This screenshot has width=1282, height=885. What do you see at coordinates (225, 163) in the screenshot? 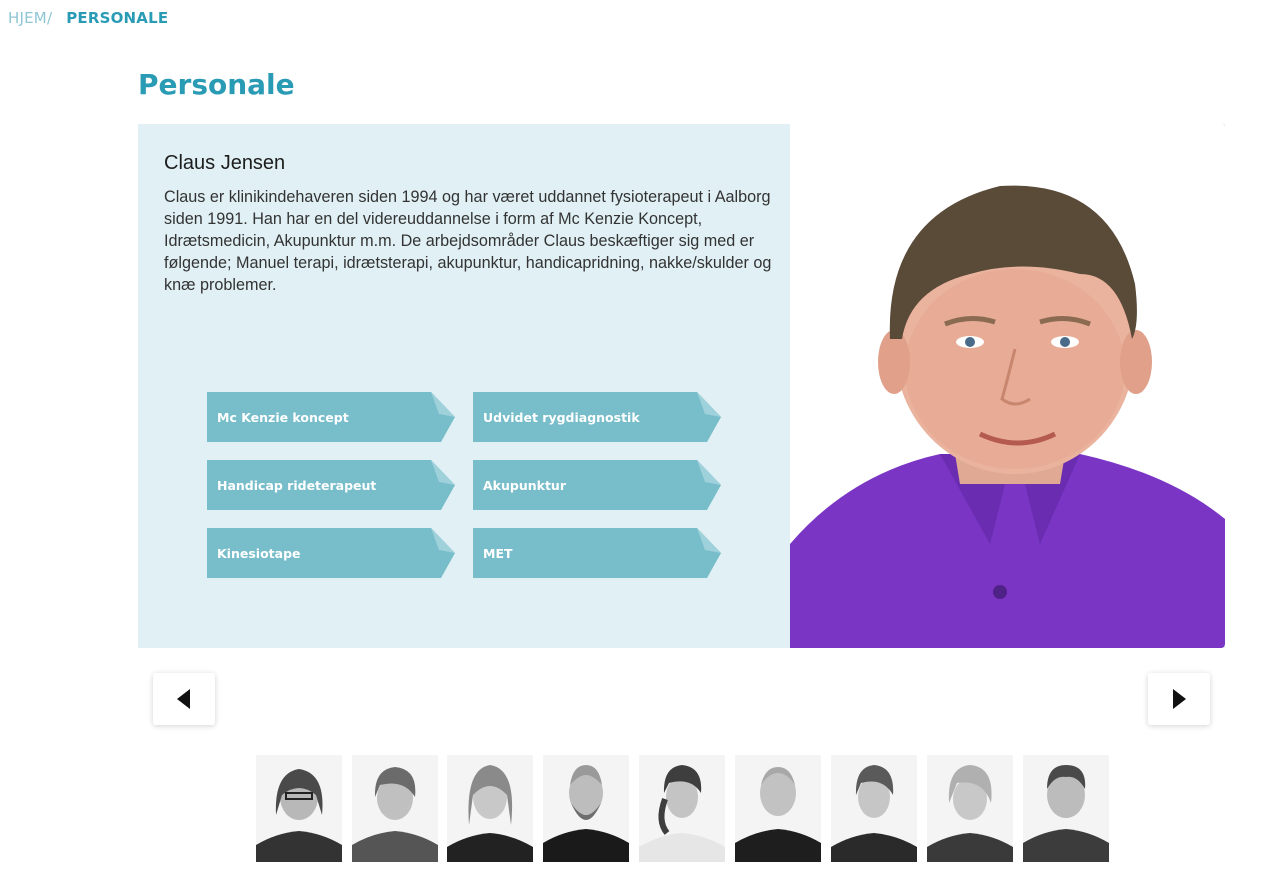
I see `person-name: Claus Jensen` at bounding box center [225, 163].